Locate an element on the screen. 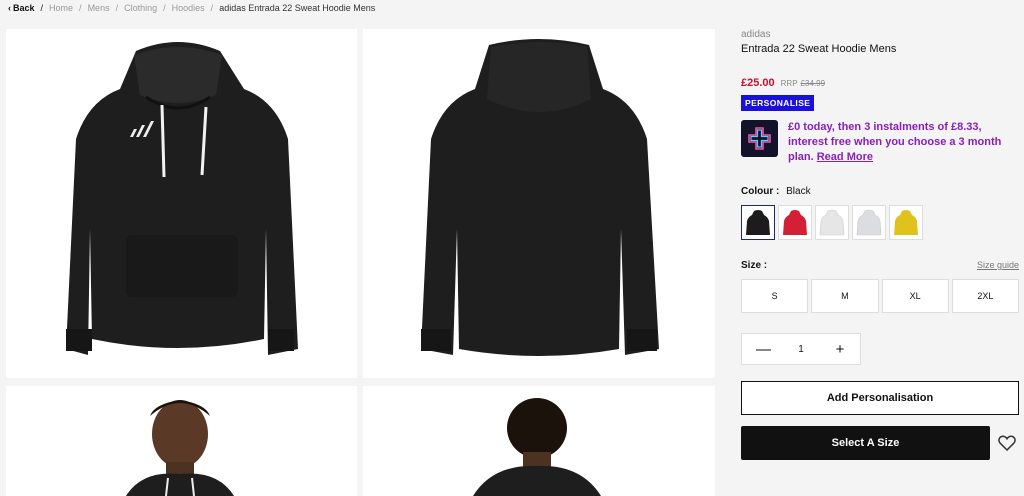 The height and width of the screenshot is (496, 1024). quantity-stepper: — 1 + is located at coordinates (801, 349).